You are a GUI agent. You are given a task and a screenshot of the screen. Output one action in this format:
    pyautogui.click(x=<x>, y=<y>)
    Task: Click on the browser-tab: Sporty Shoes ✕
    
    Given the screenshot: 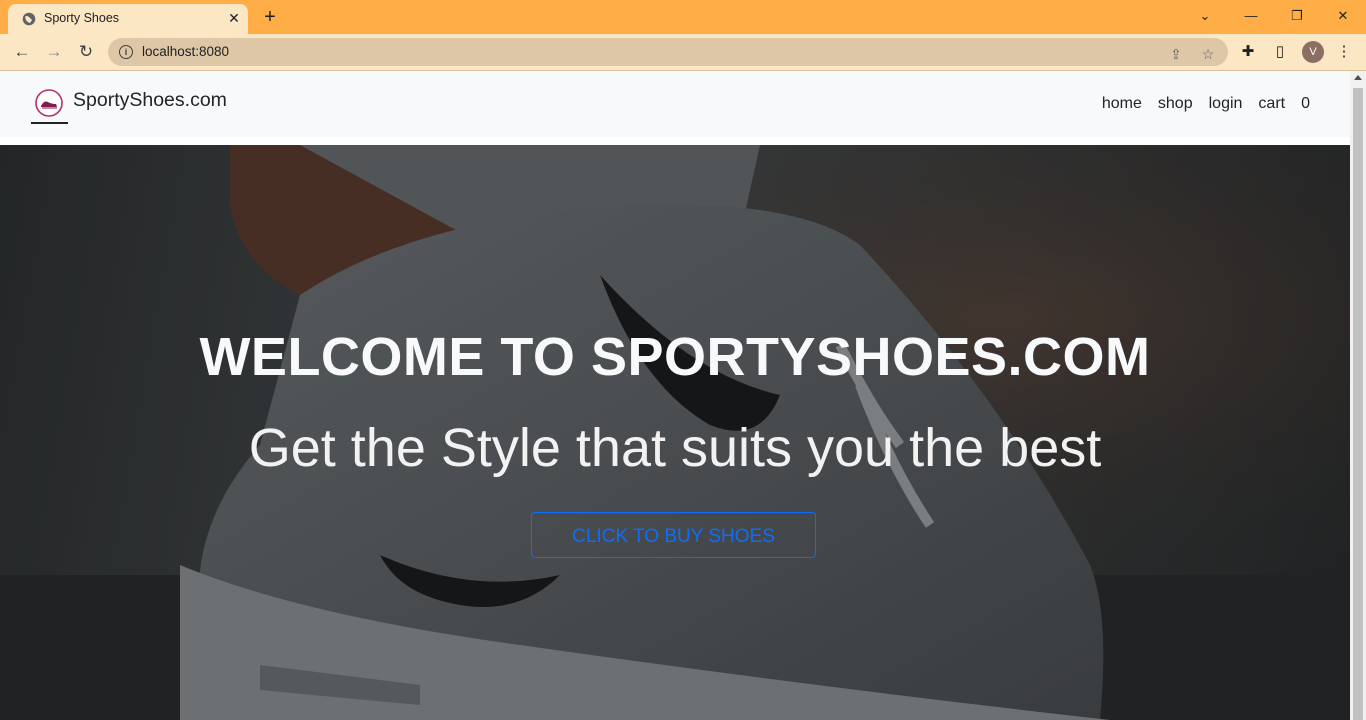 What is the action you would take?
    pyautogui.click(x=128, y=19)
    